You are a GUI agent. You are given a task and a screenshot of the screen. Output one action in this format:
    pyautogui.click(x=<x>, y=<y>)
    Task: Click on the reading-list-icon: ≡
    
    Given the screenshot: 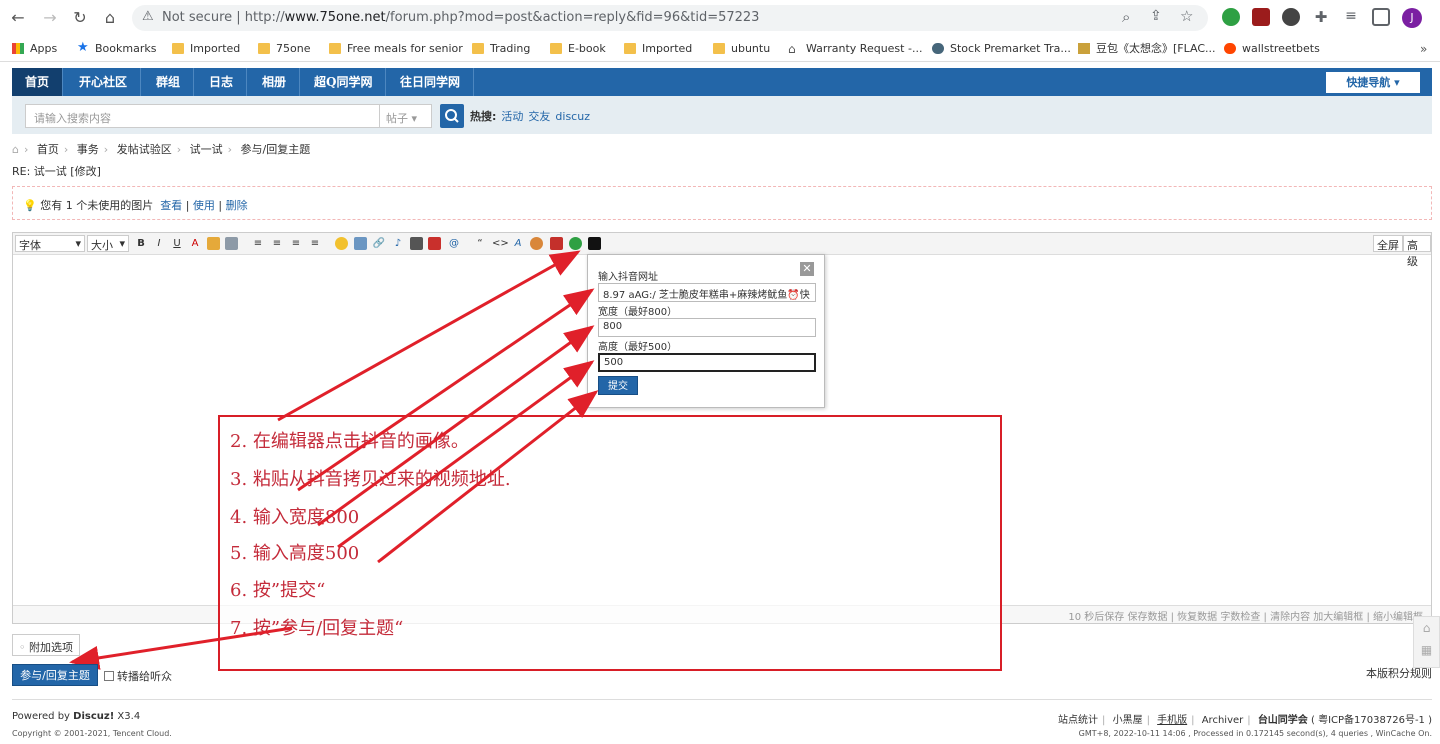 What is the action you would take?
    pyautogui.click(x=1351, y=17)
    